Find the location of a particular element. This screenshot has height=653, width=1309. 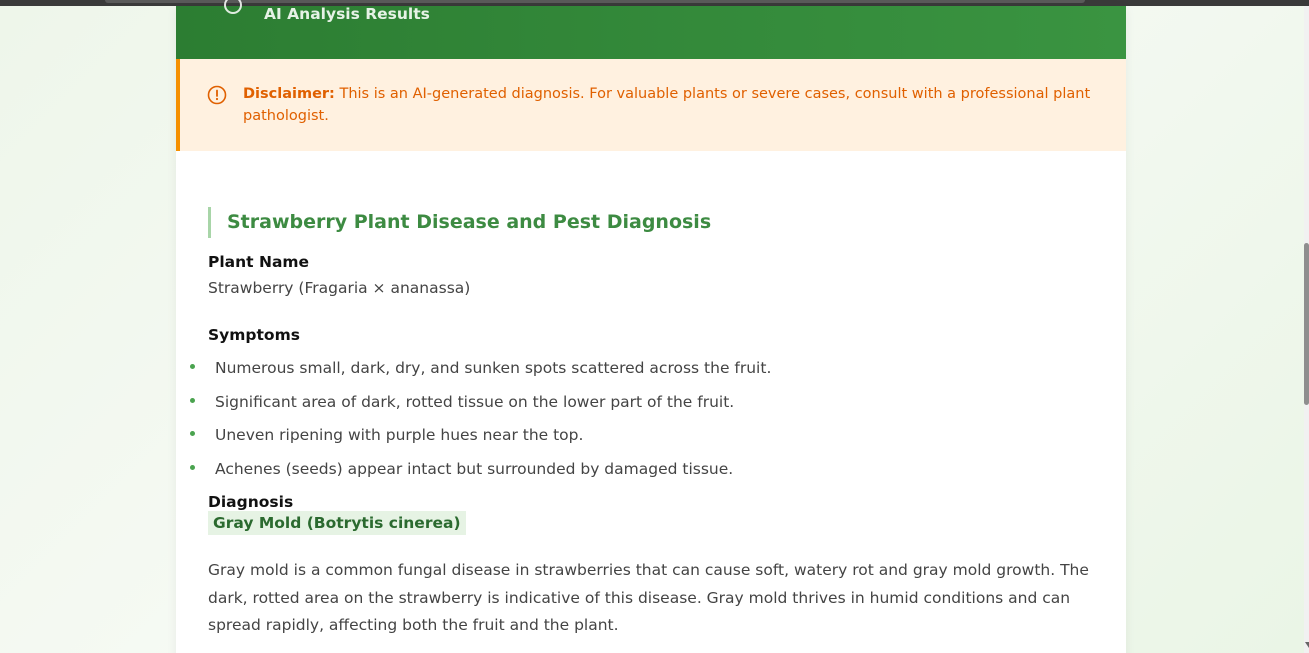

scrollbar-thumb is located at coordinates (1306, 324).